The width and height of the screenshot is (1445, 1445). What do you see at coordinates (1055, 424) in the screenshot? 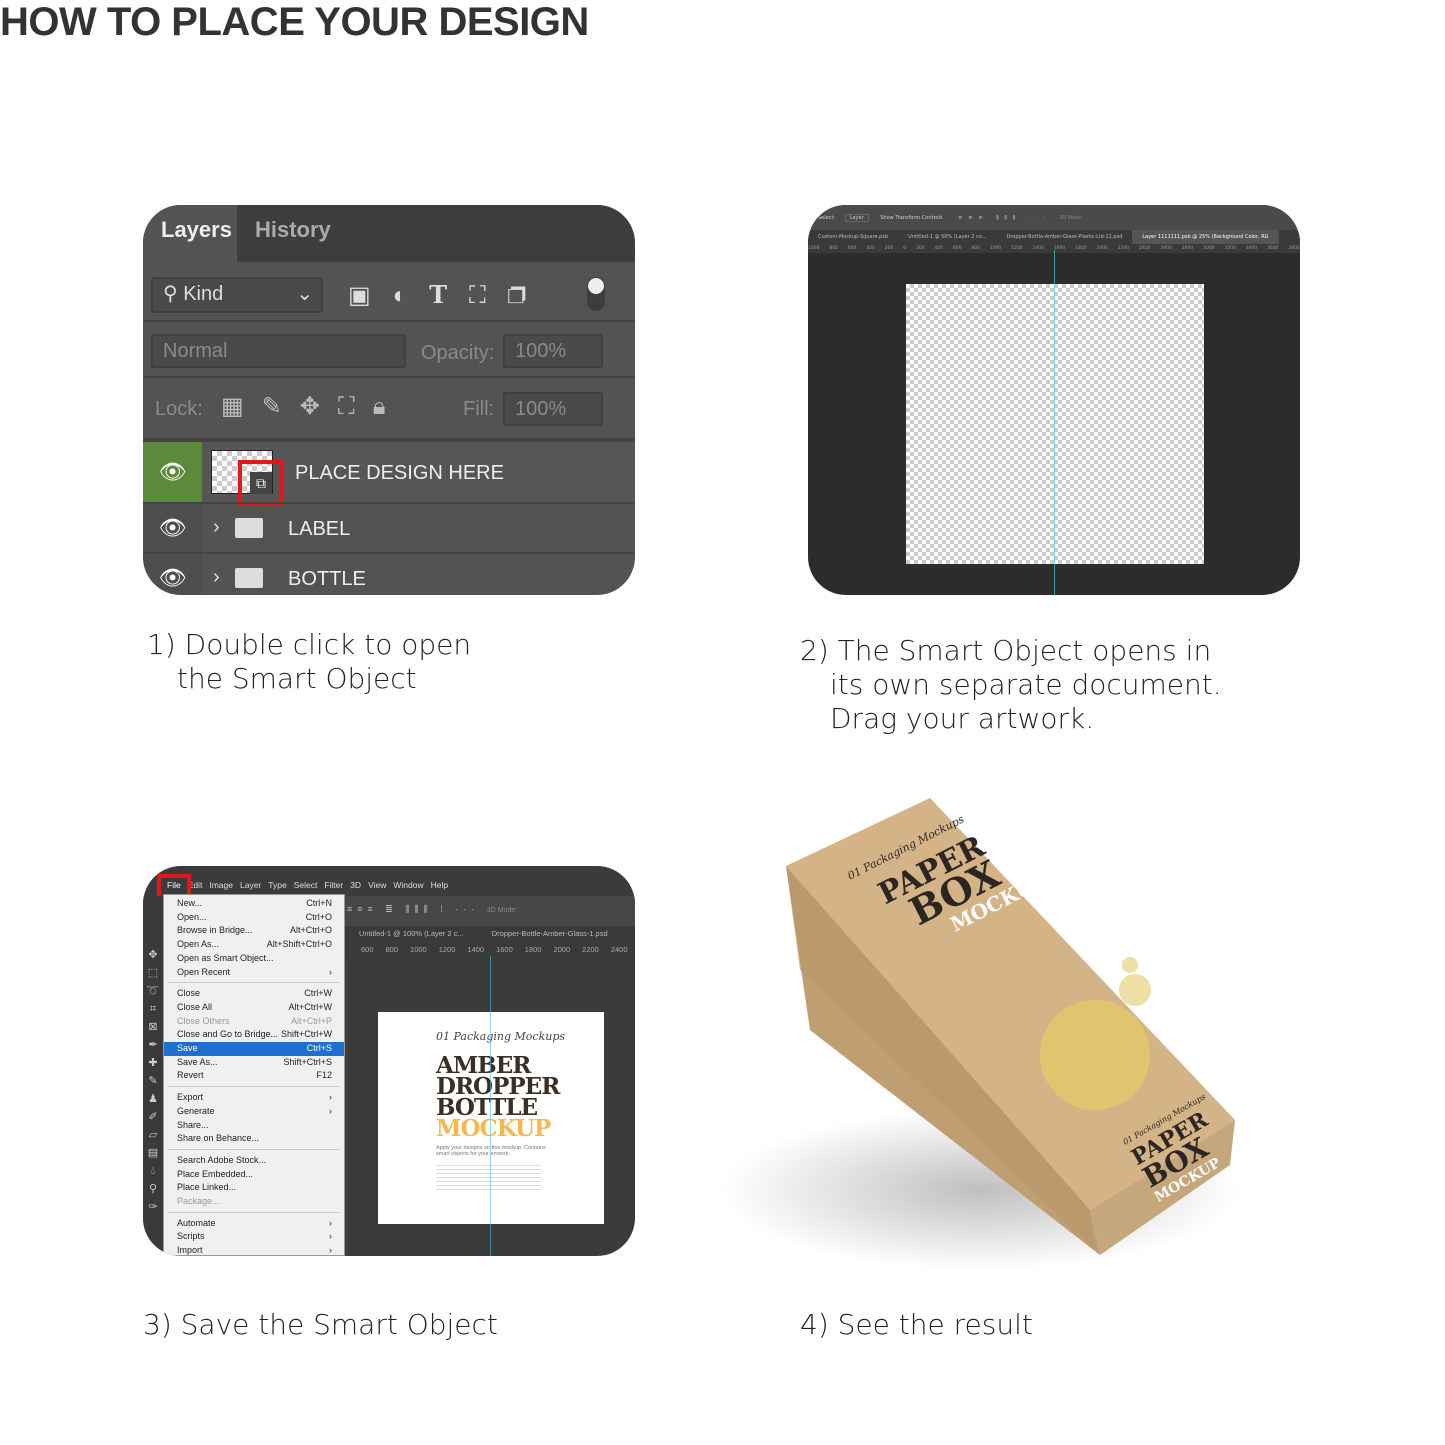
I see `transparent-canvas` at bounding box center [1055, 424].